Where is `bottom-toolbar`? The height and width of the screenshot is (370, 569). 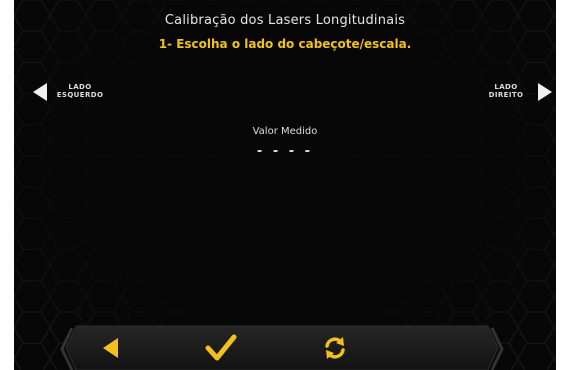 bottom-toolbar is located at coordinates (285, 346).